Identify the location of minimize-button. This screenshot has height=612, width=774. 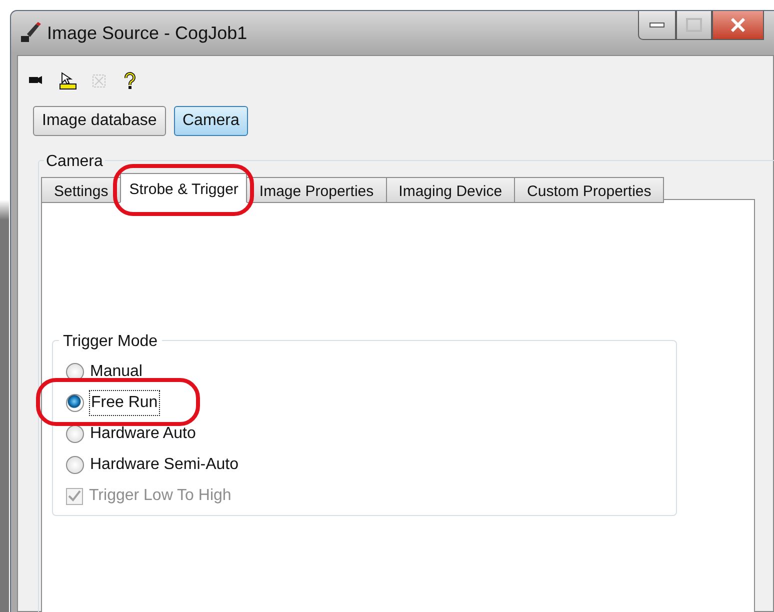
(657, 25).